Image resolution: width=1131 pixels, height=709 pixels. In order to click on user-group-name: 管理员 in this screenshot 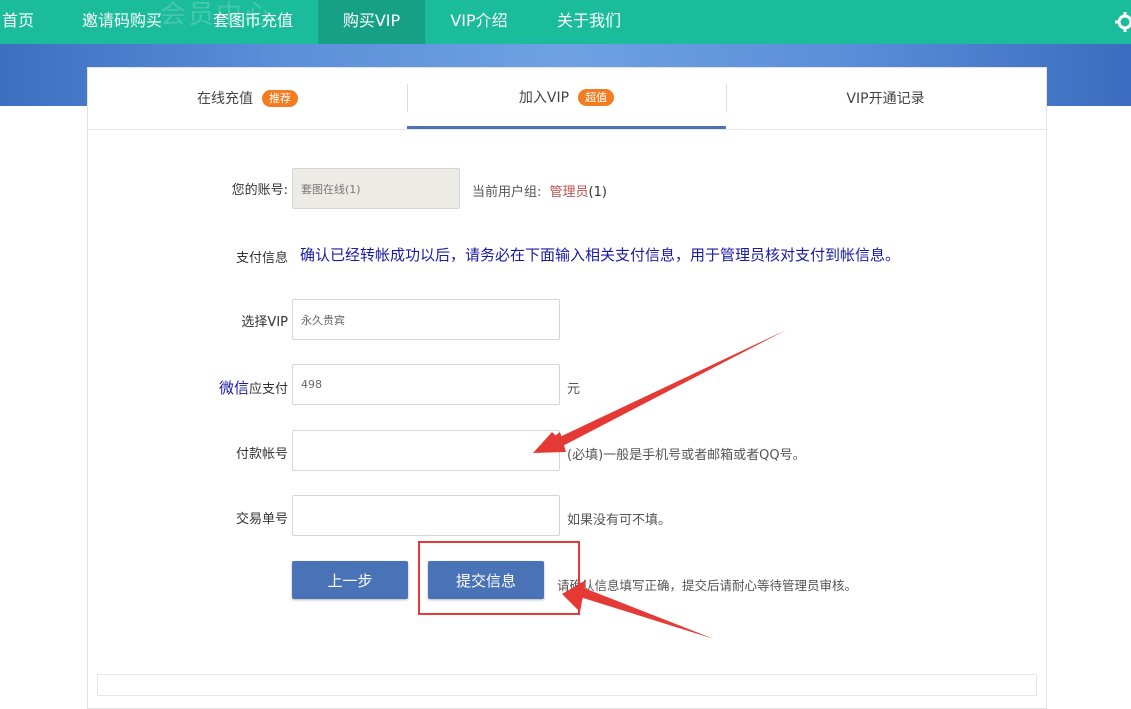, I will do `click(569, 192)`.